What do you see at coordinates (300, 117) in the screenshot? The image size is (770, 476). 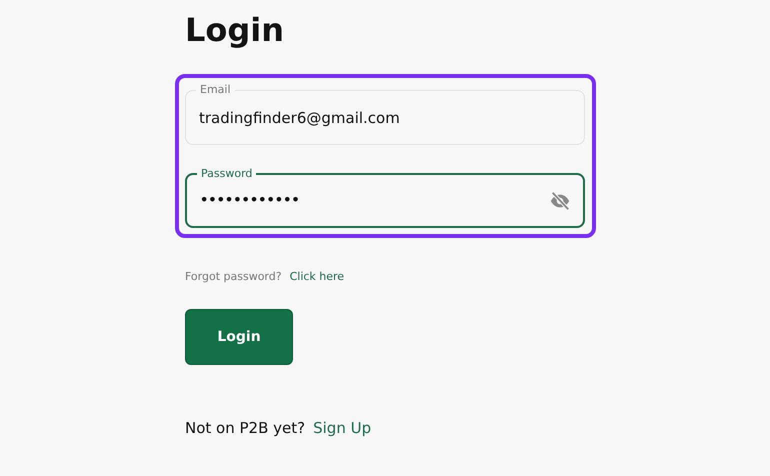 I see `field-value: tradingfinder6@gmail.com` at bounding box center [300, 117].